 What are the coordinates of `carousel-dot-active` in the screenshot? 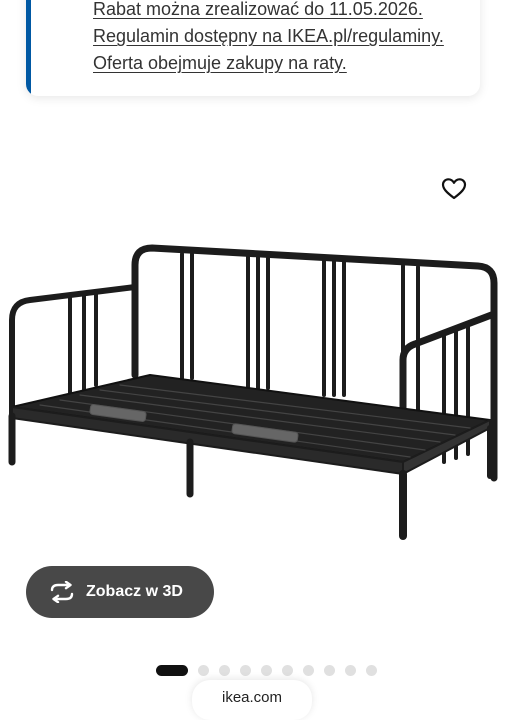 It's located at (172, 670).